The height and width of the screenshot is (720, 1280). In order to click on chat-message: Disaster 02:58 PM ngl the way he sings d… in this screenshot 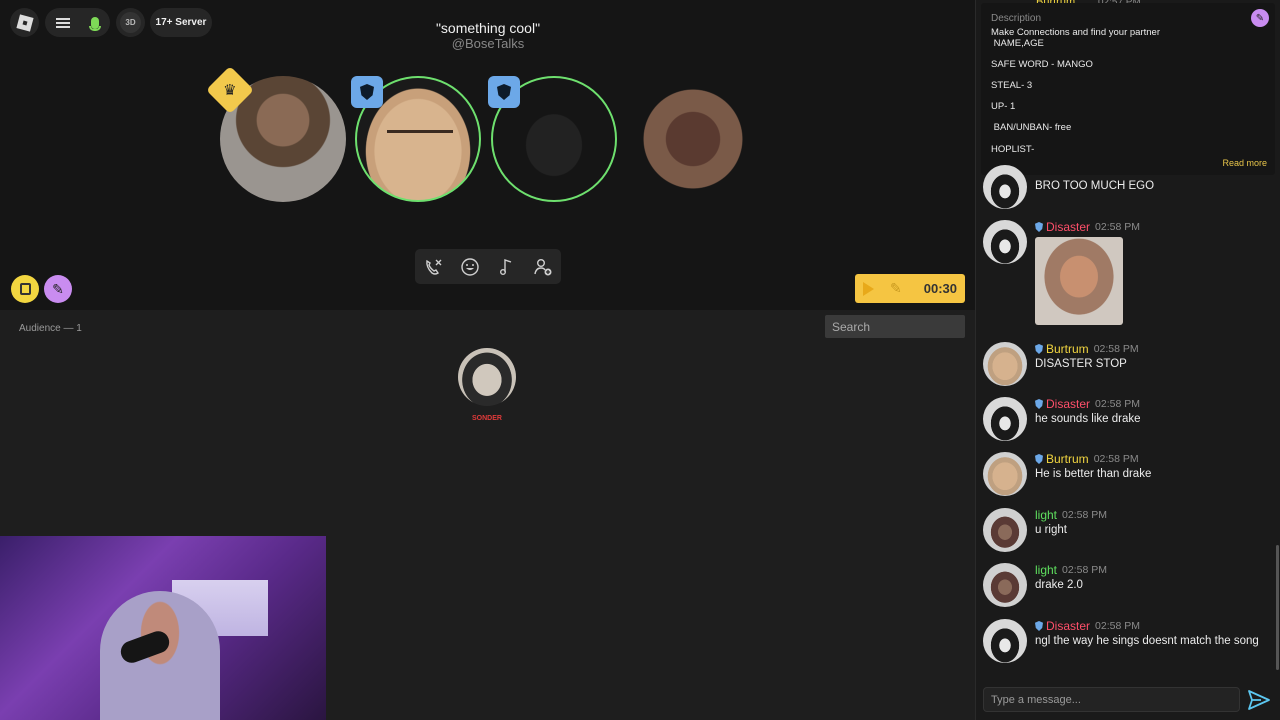, I will do `click(1128, 644)`.